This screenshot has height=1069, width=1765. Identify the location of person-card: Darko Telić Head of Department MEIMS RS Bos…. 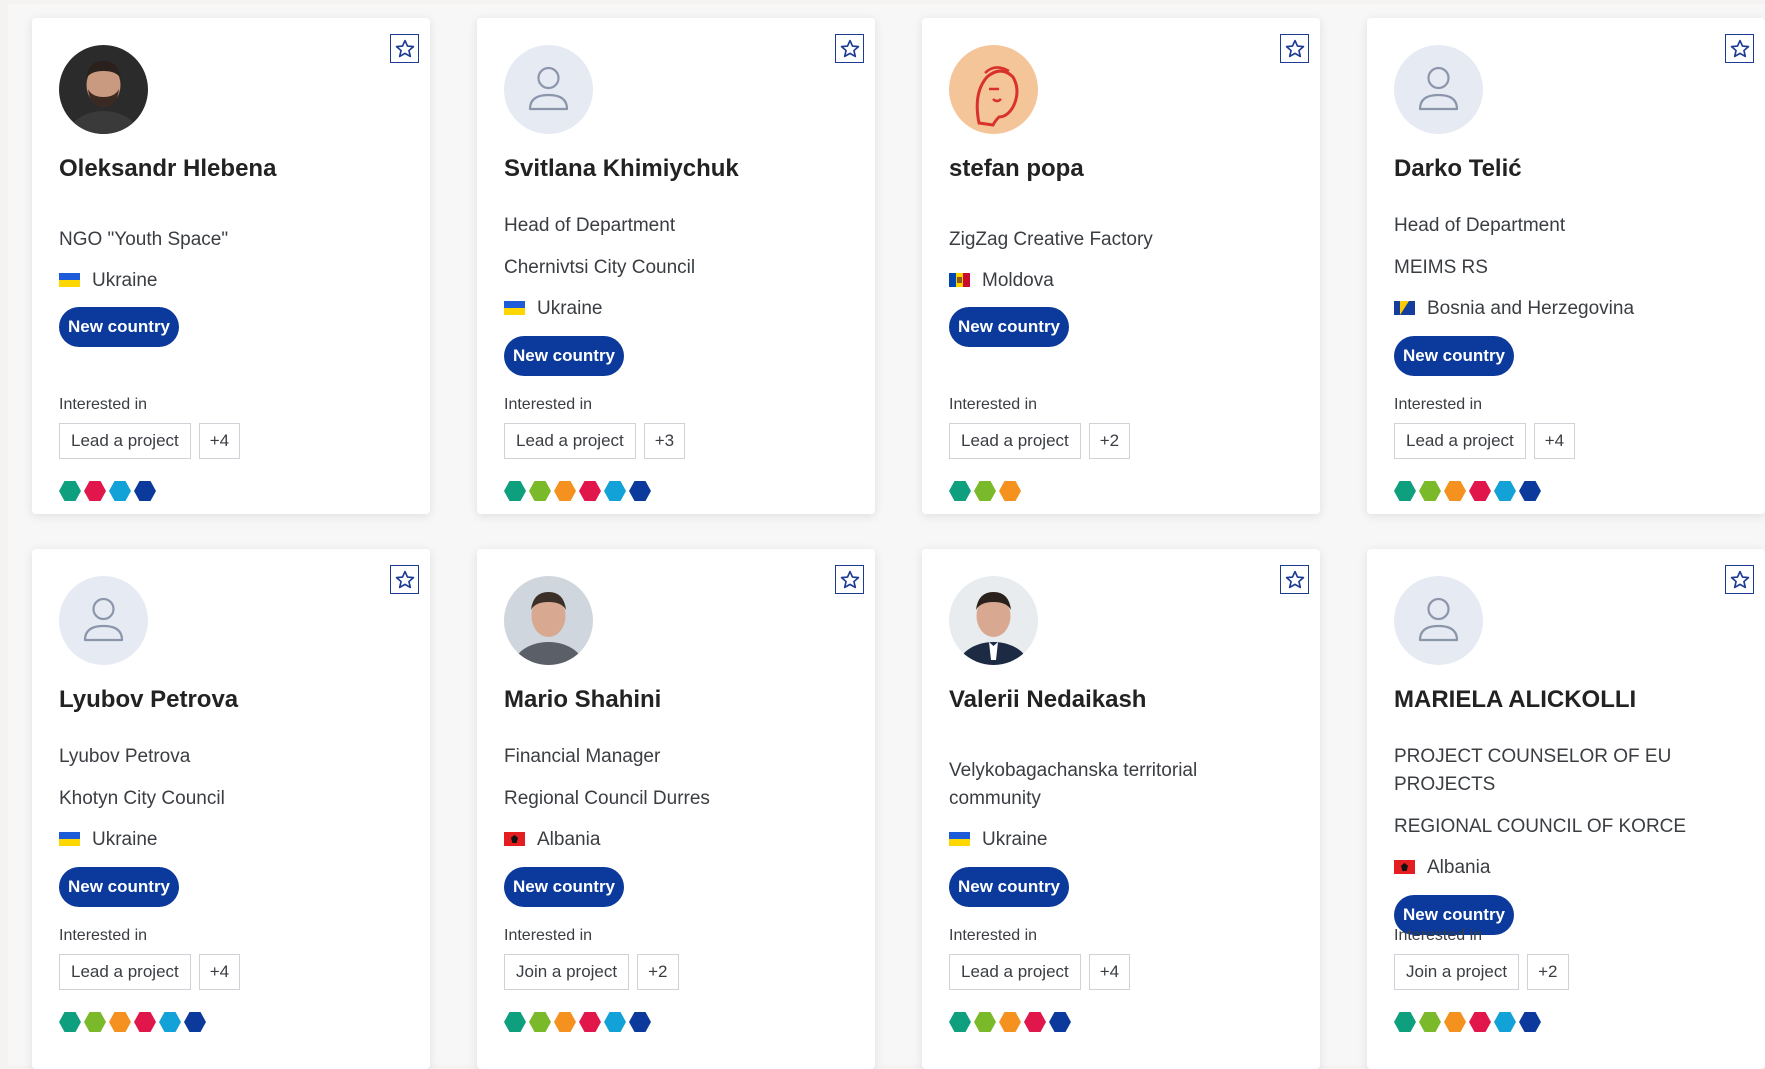
(1566, 266).